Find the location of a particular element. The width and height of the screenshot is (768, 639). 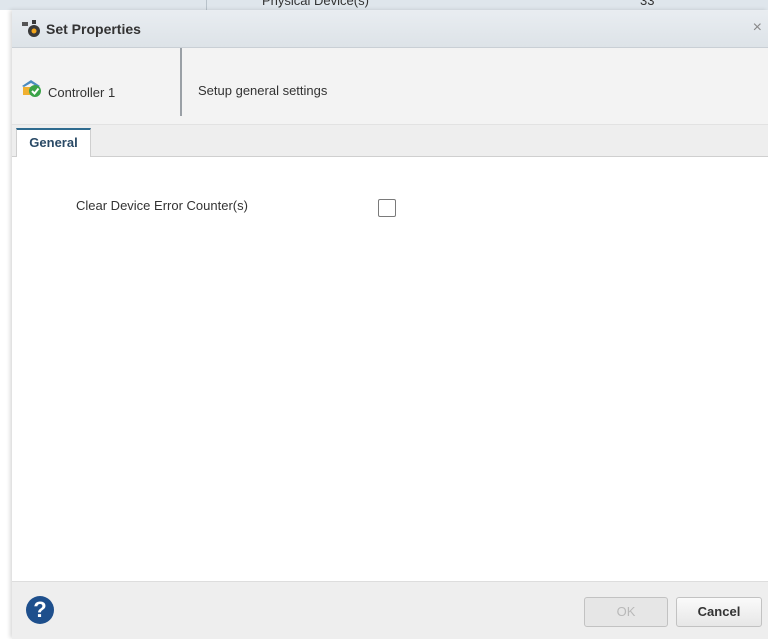

clear-counters-checkbox is located at coordinates (387, 208).